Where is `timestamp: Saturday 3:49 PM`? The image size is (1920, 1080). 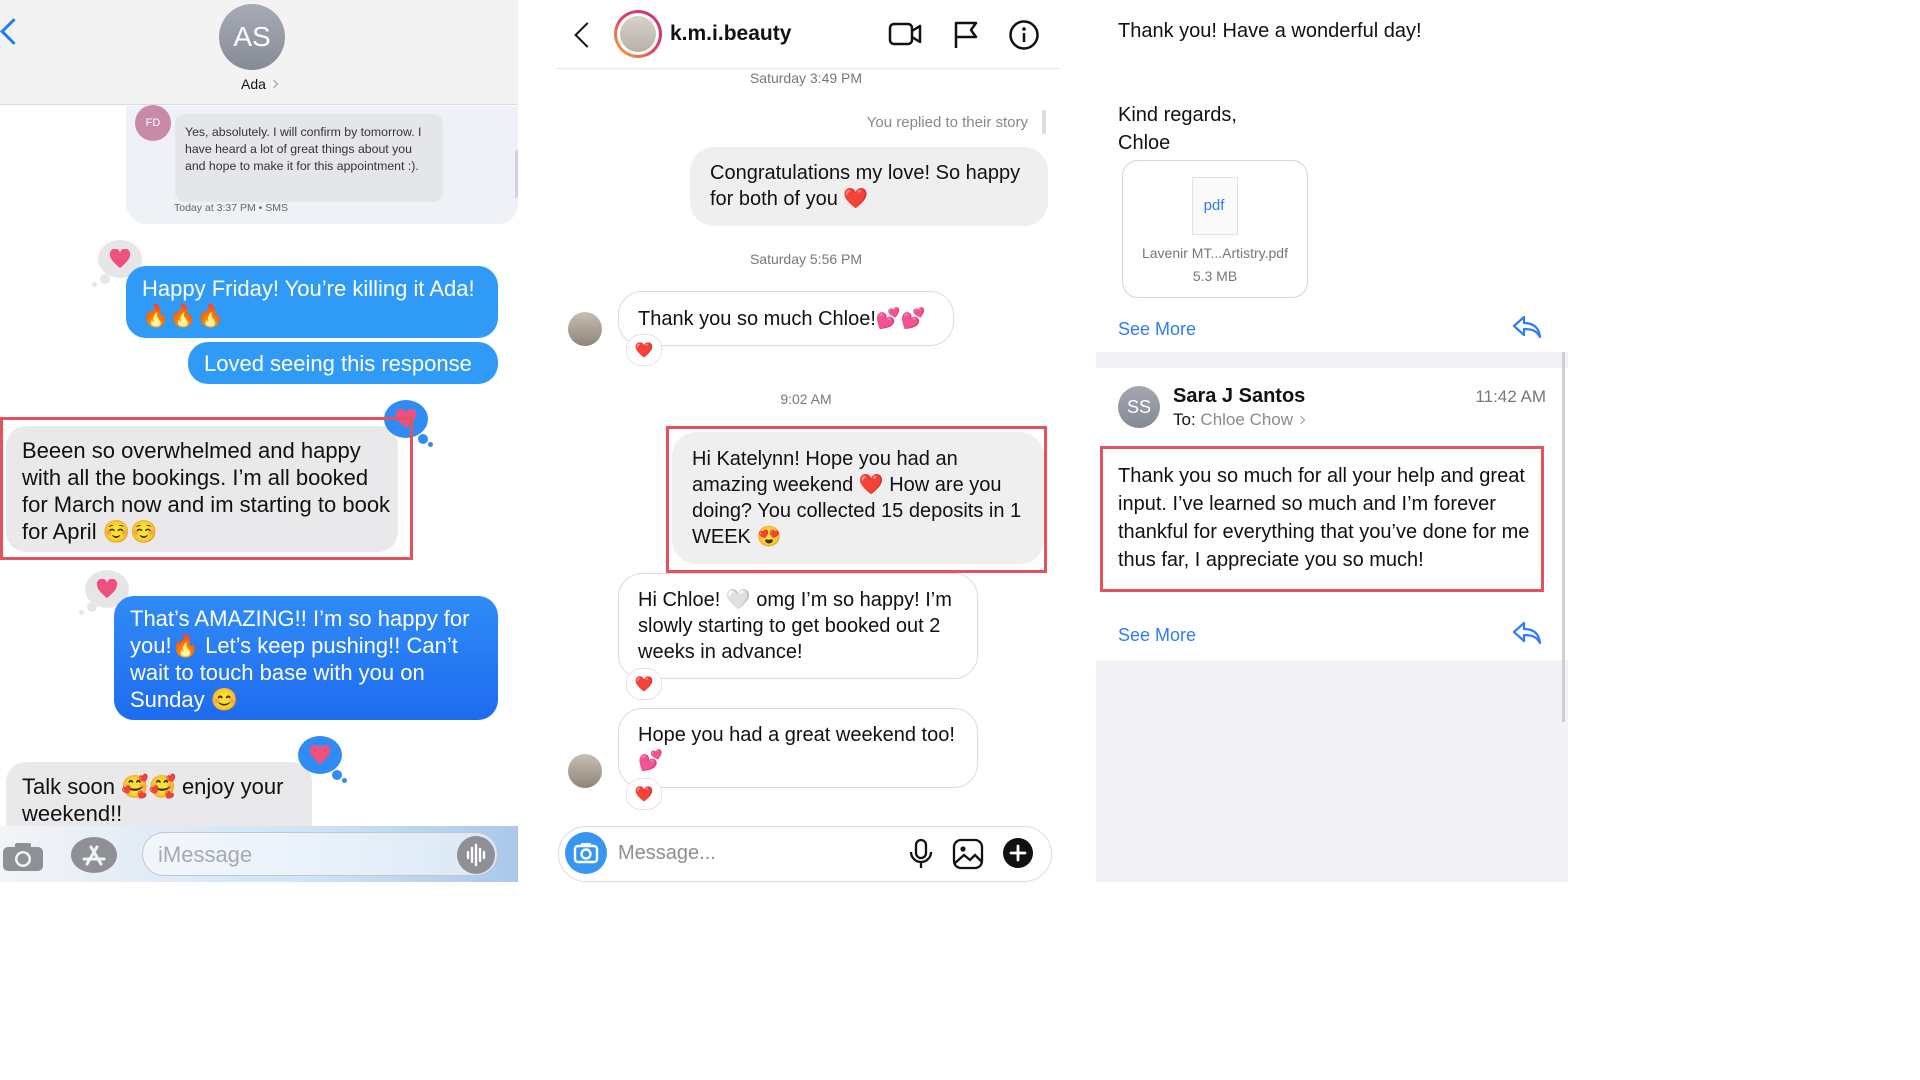
timestamp: Saturday 3:49 PM is located at coordinates (806, 78).